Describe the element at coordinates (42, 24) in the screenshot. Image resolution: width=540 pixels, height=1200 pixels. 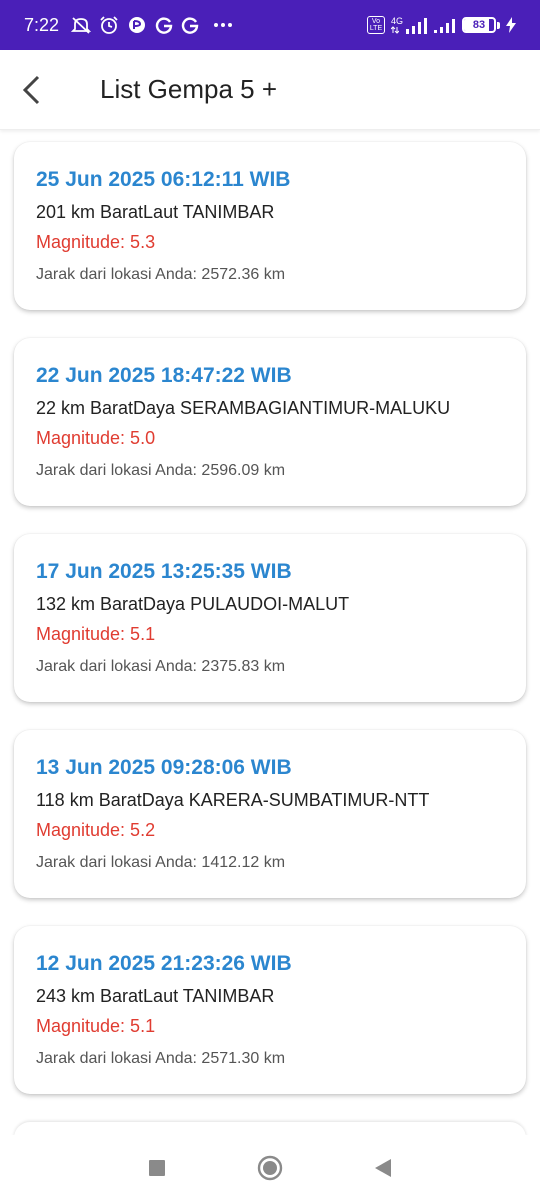
I see `status-time: 7:22` at that location.